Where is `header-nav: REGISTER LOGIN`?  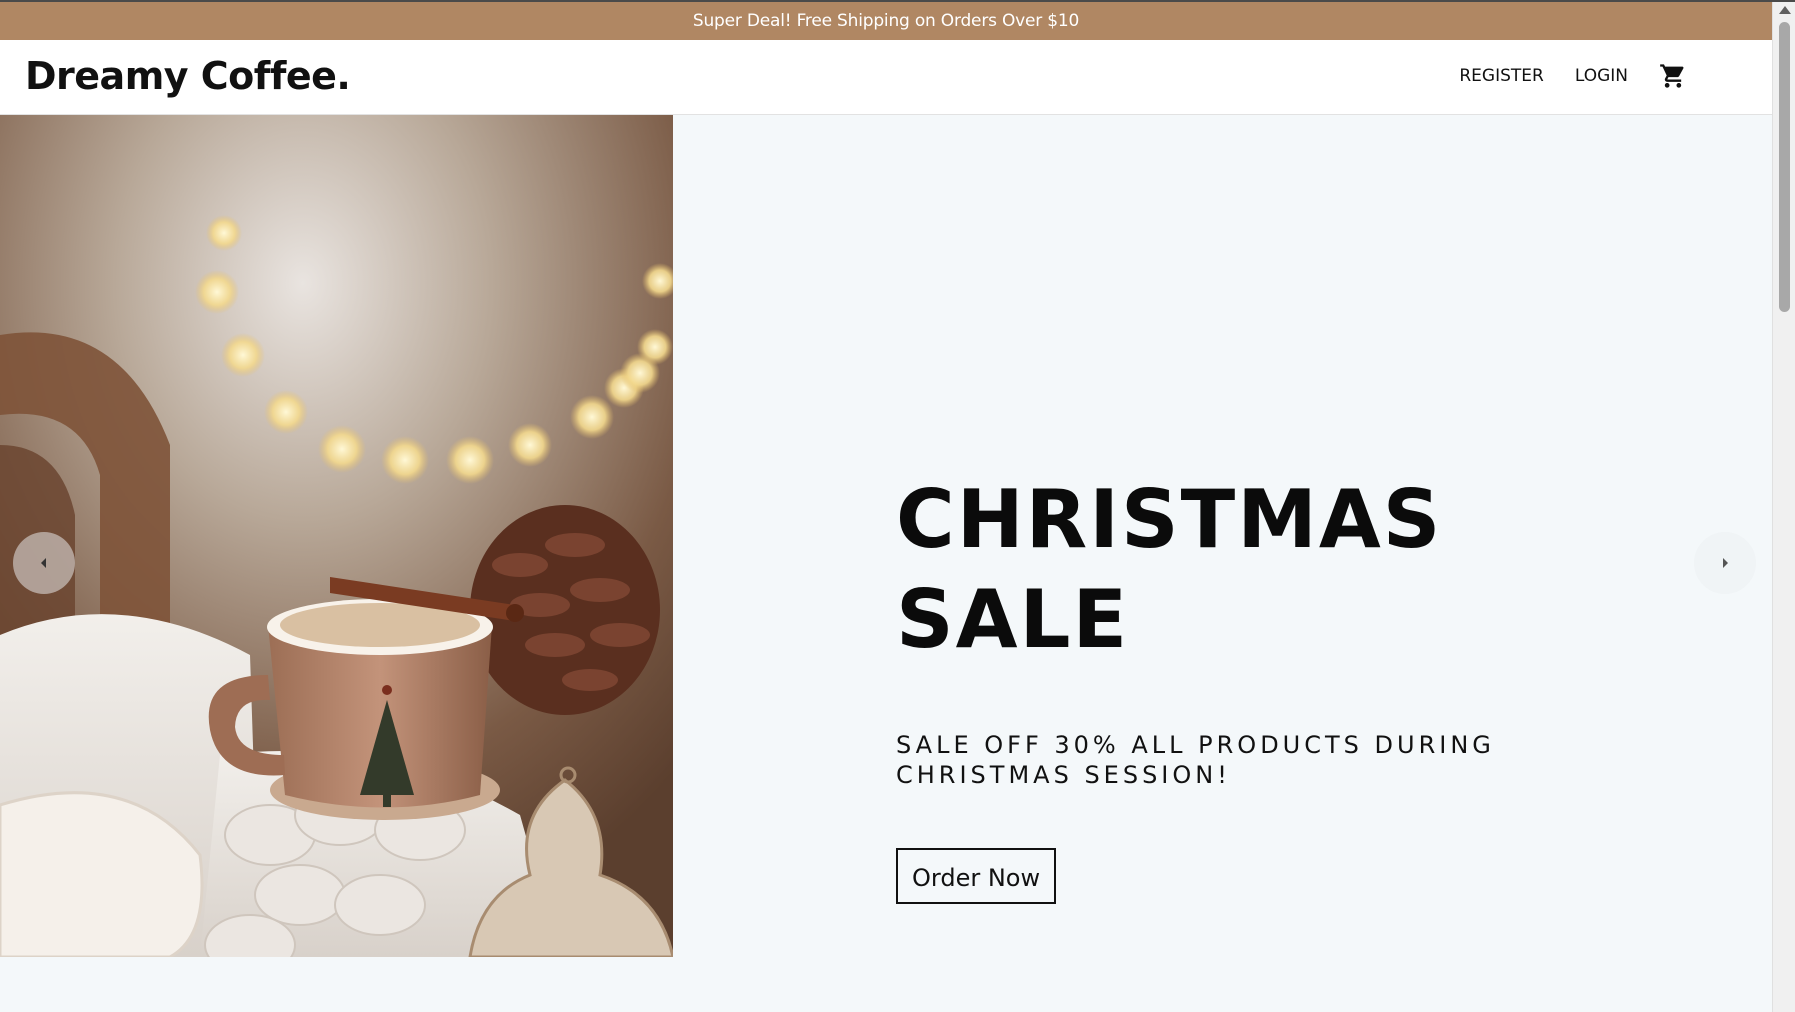 header-nav: REGISTER LOGIN is located at coordinates (1557, 76).